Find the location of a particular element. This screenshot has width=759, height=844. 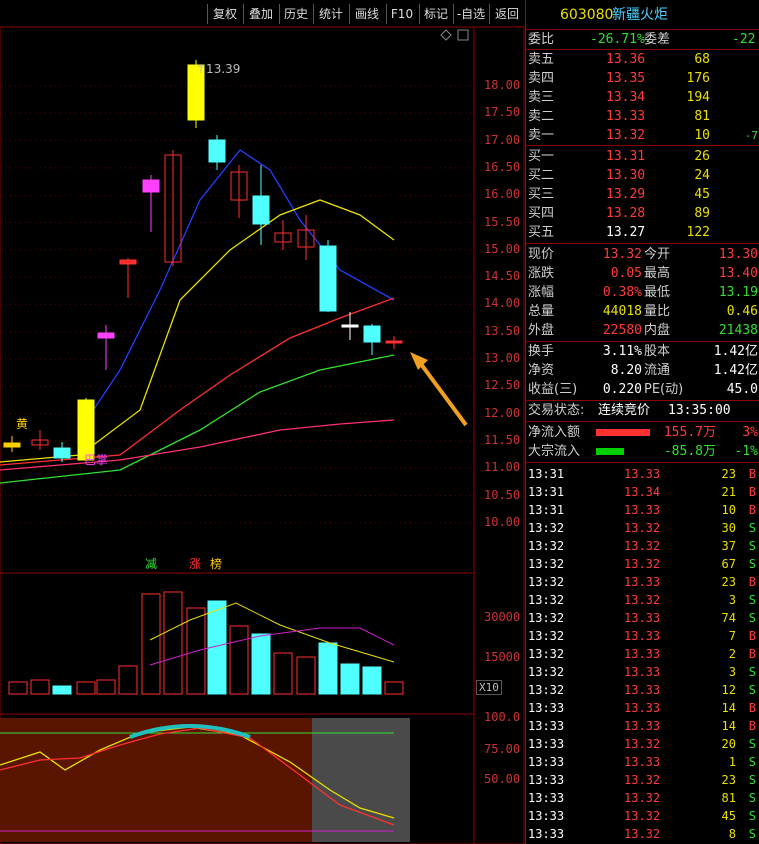

tick-row: 13:32 13.33 3 S is located at coordinates (642, 672).